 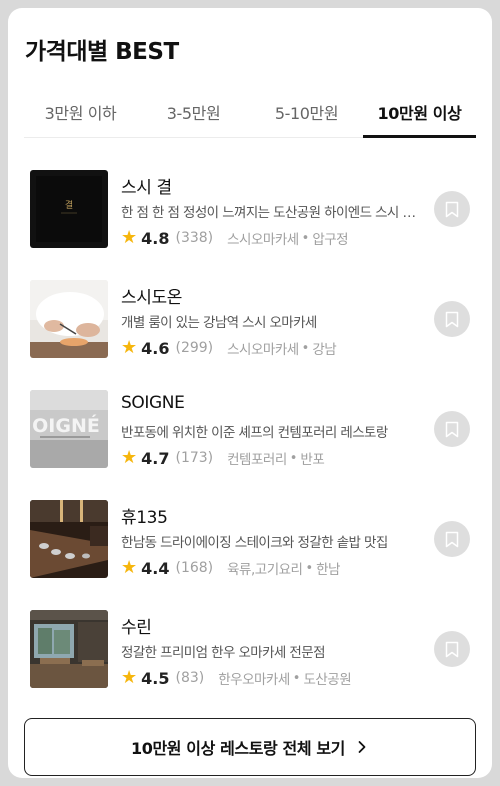 I want to click on rating-value: 4.7, so click(x=155, y=458).